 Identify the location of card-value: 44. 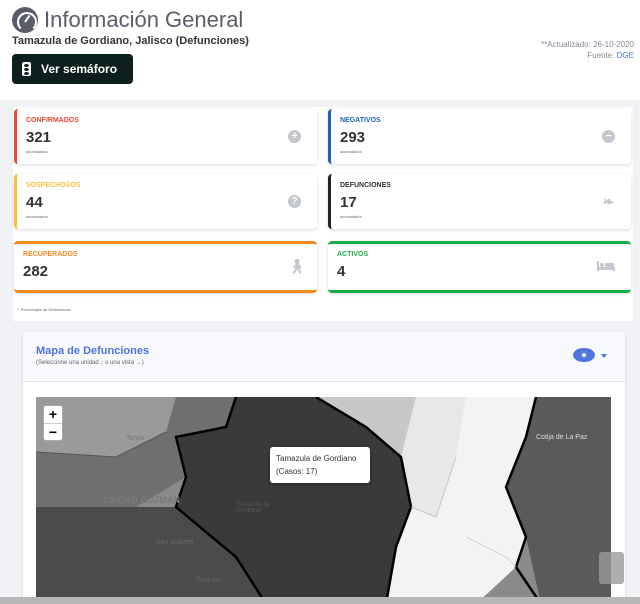
(34, 202).